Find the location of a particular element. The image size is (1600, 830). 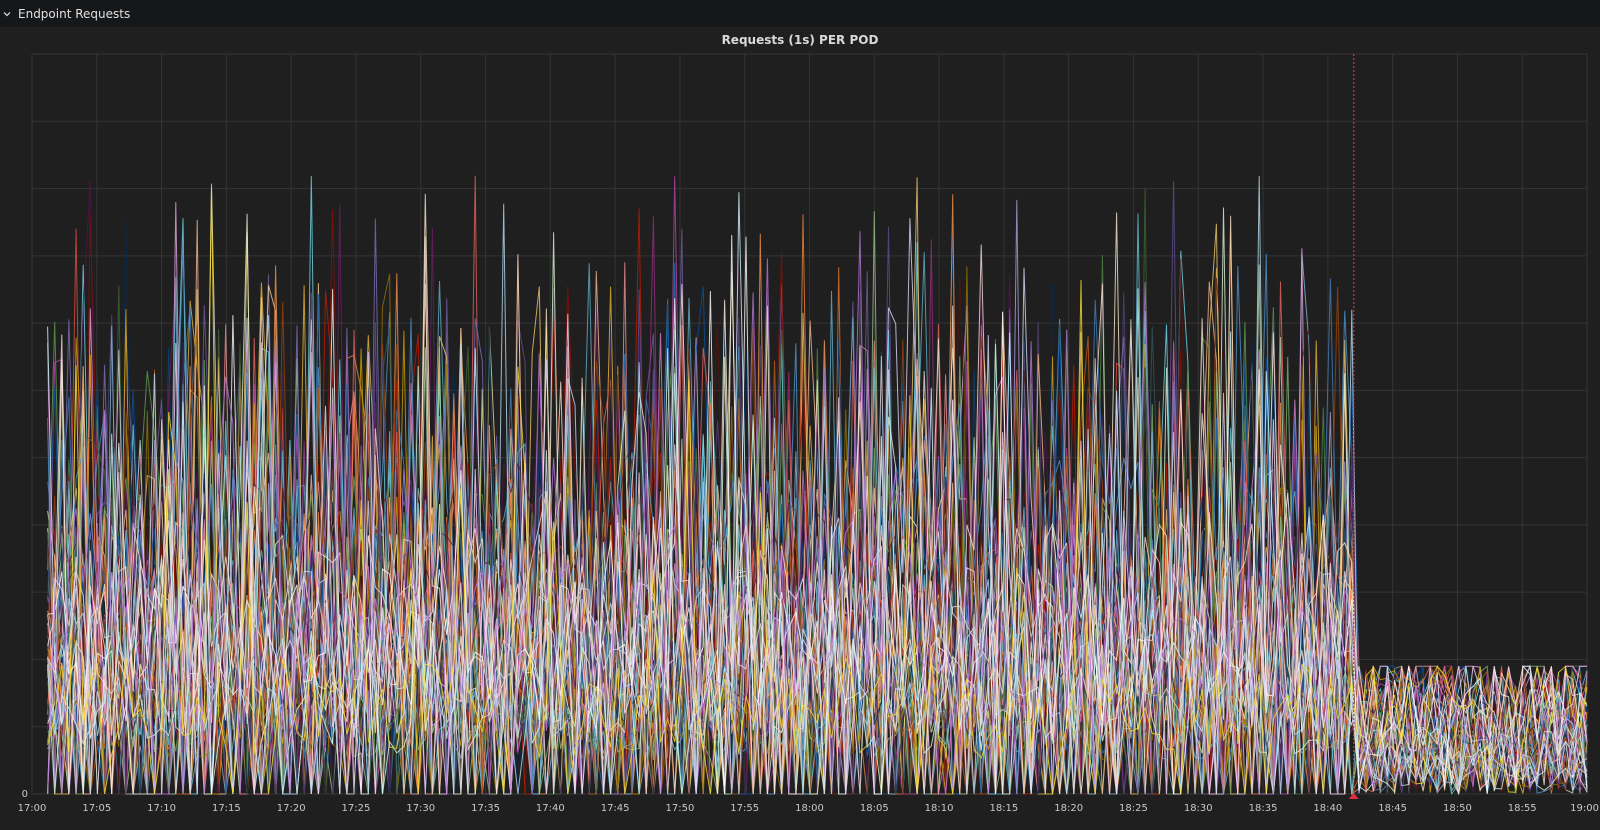

x-tick-label: 17:25 is located at coordinates (356, 808).